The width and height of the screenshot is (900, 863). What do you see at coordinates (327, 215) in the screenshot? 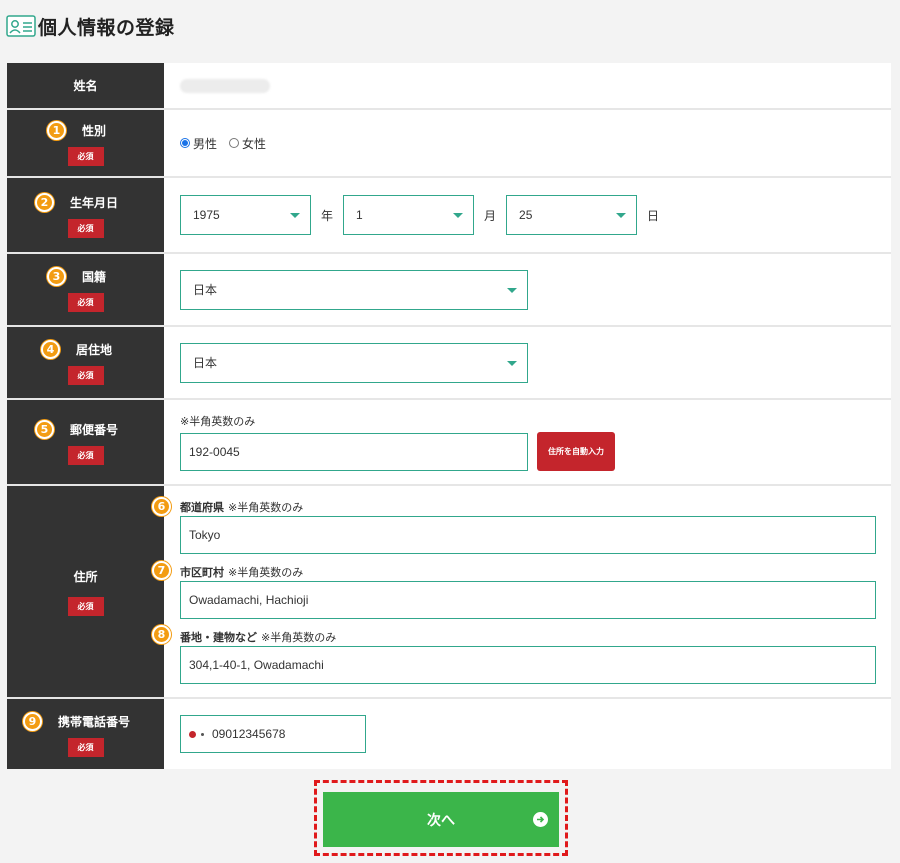
I see `year-unit: 年` at bounding box center [327, 215].